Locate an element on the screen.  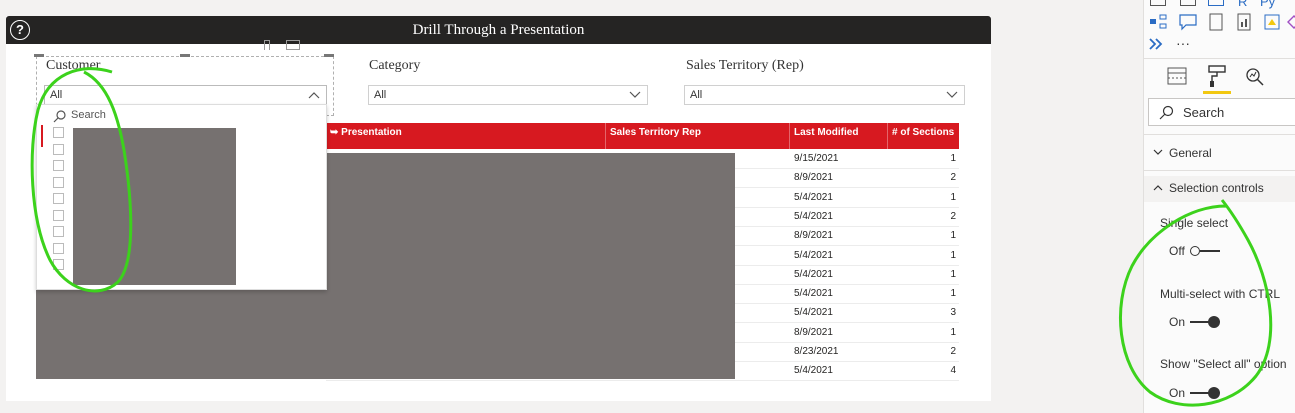
multi-select-state: On is located at coordinates (1177, 322).